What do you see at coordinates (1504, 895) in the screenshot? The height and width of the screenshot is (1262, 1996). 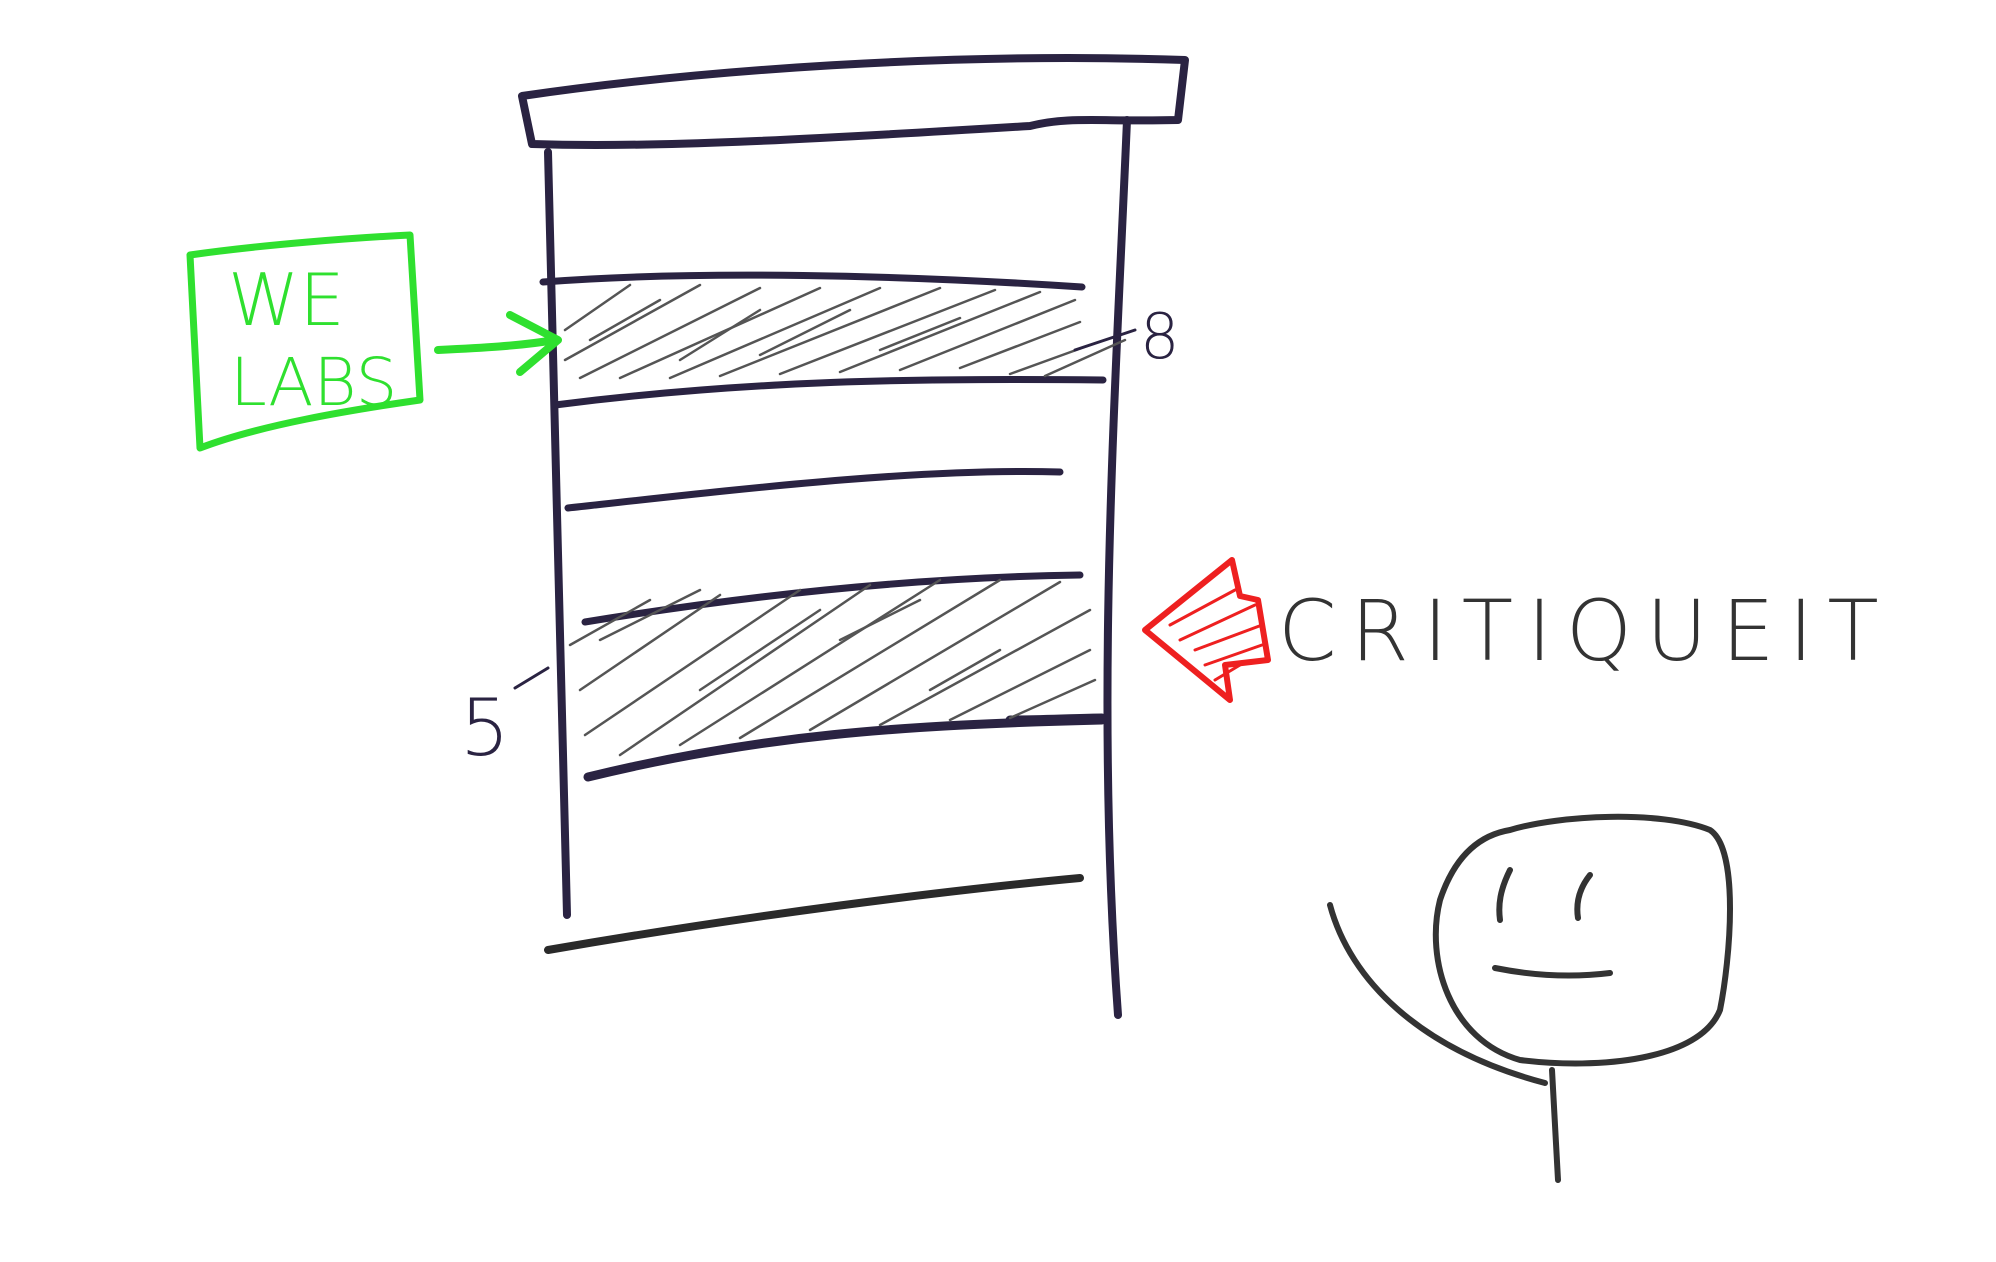 I see `stick-figure-eye-left` at bounding box center [1504, 895].